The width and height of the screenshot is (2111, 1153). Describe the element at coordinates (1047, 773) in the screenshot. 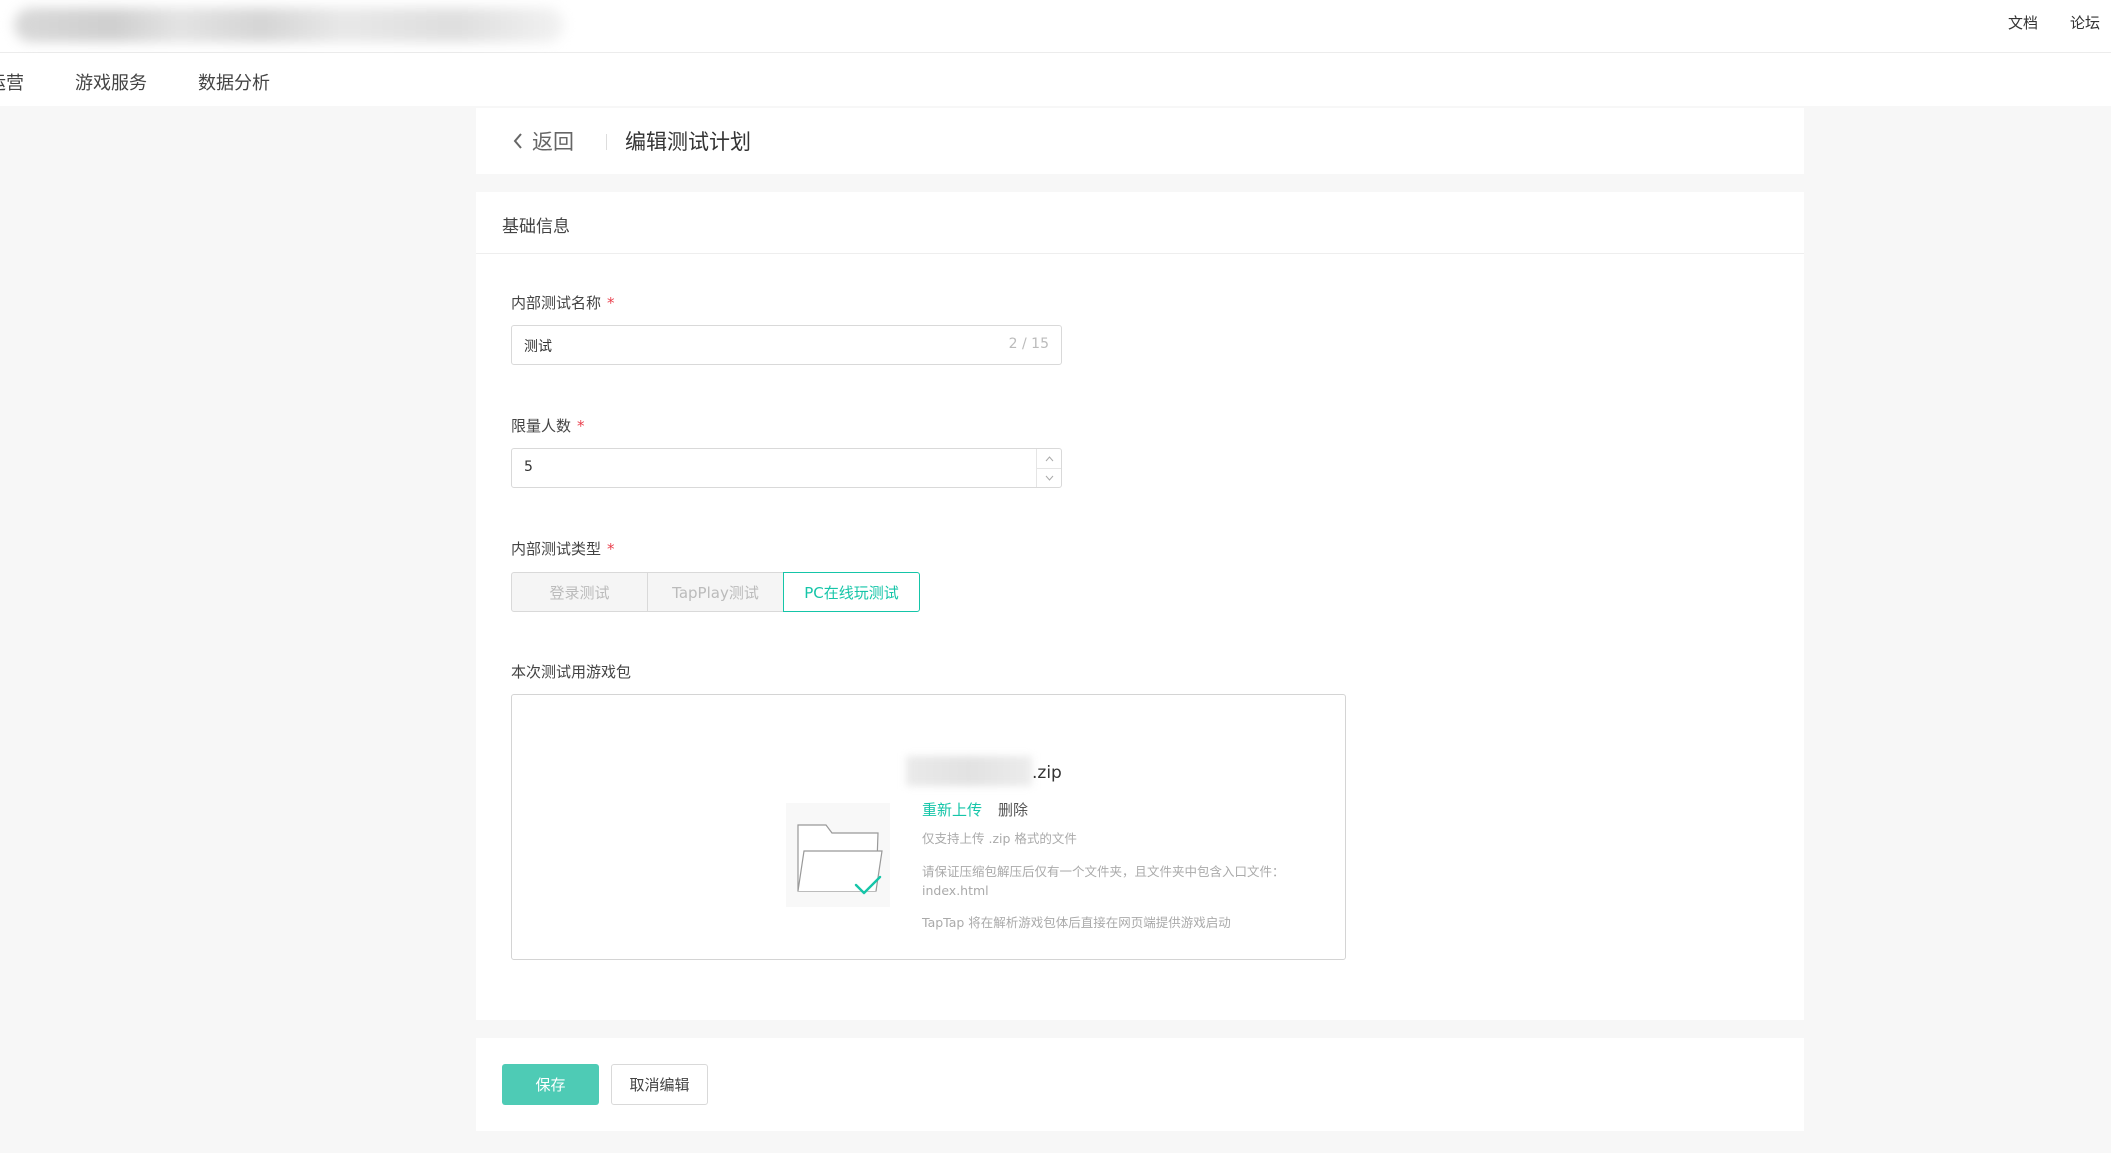

I see `file-extension: .zip` at that location.